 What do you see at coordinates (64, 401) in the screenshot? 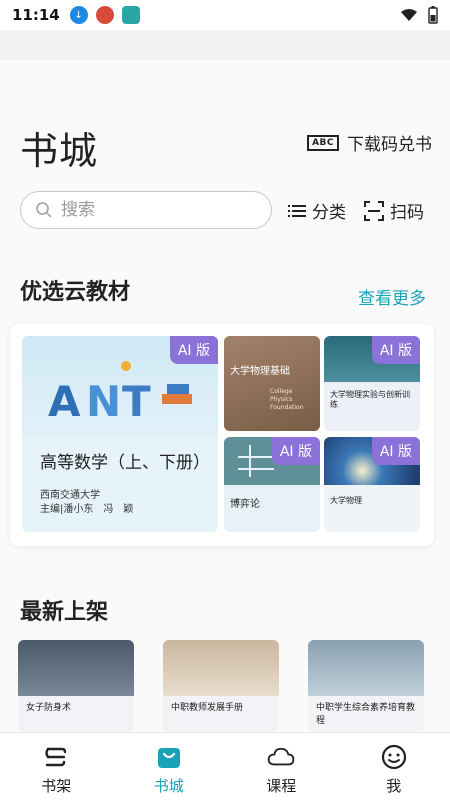
I see `svg-text: A` at bounding box center [64, 401].